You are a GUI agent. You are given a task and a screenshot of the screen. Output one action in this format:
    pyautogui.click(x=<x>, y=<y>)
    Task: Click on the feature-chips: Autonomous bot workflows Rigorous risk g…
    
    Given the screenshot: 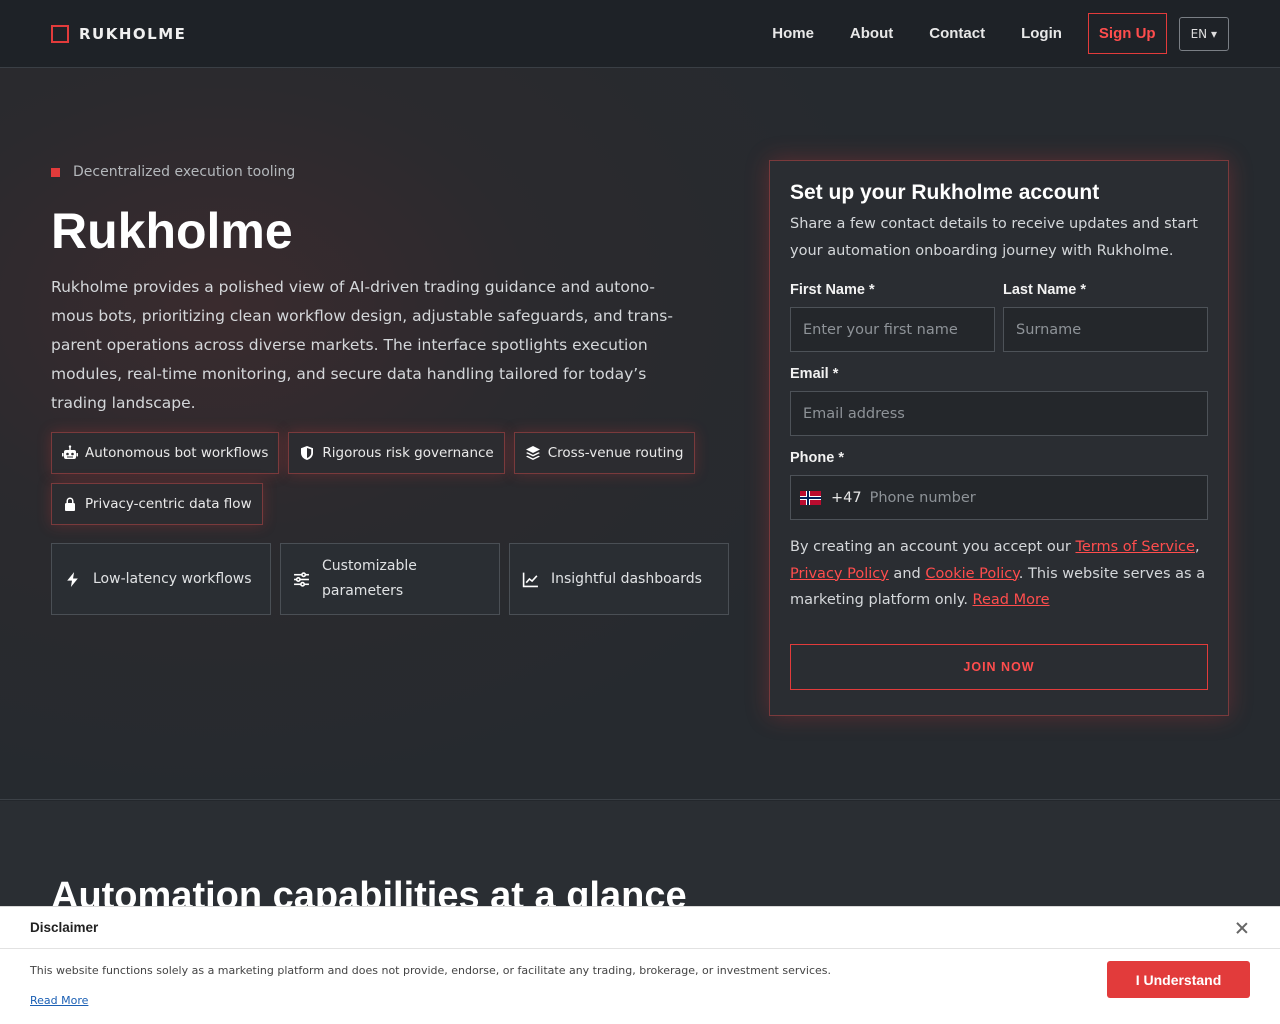 What is the action you would take?
    pyautogui.click(x=381, y=478)
    